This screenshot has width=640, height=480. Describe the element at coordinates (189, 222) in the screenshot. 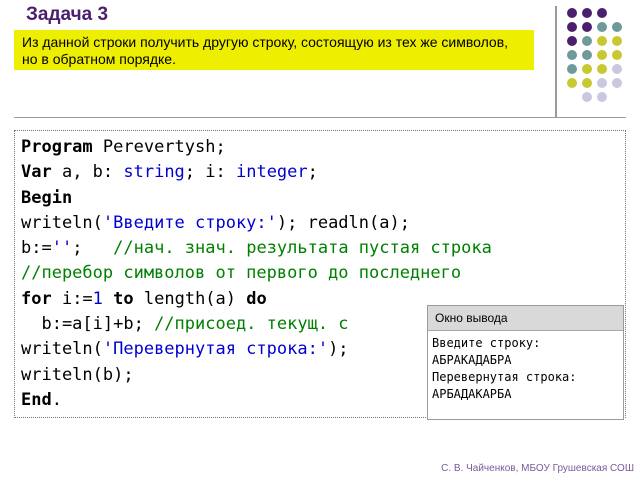

I see `code-string: 'Введите строку:'` at that location.